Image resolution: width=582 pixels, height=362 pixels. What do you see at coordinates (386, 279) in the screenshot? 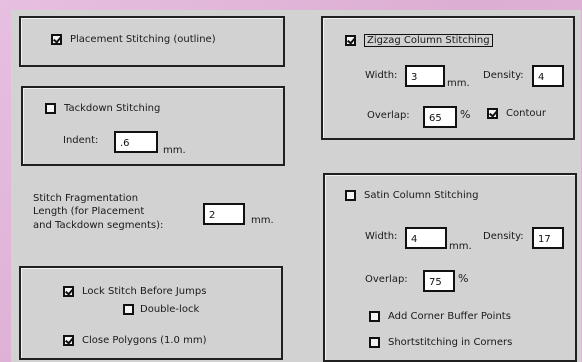
I see `satin-overlap-label: Overlap:` at bounding box center [386, 279].